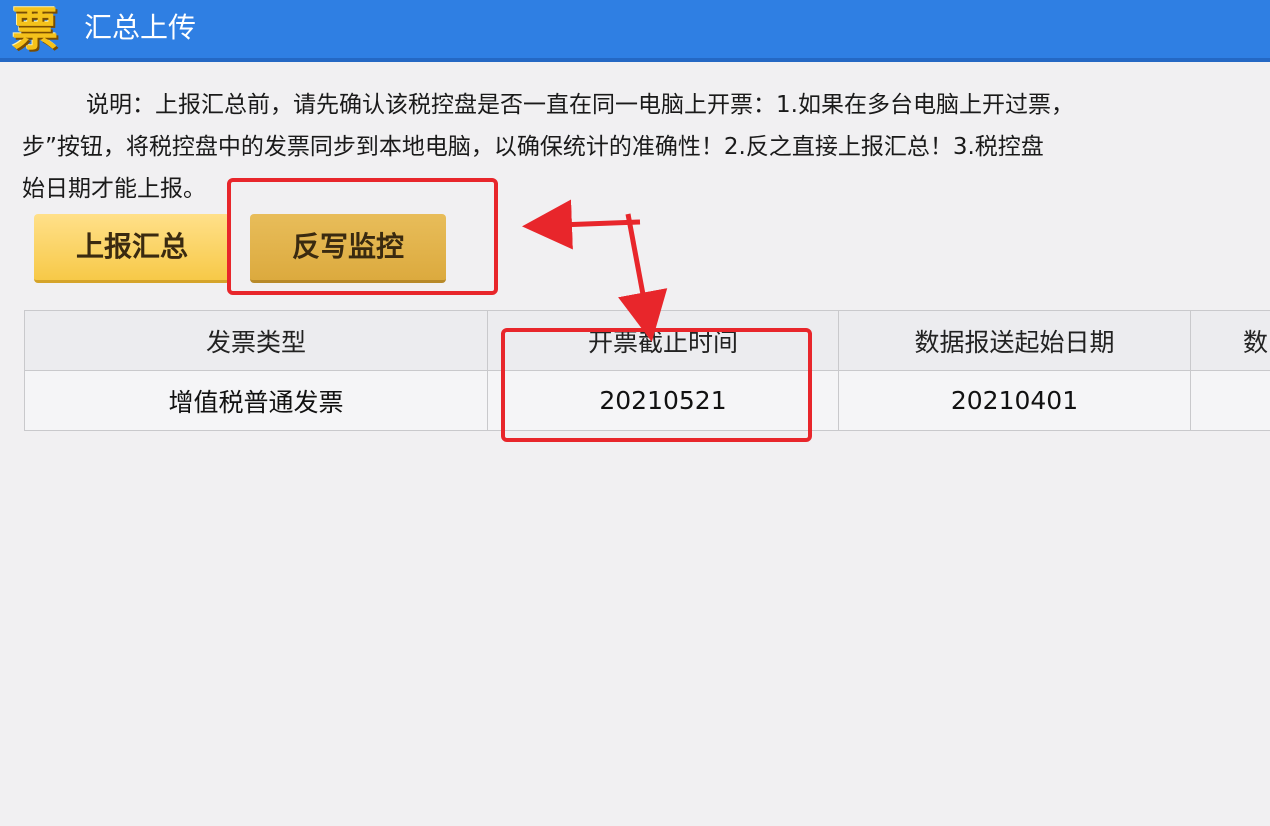 The height and width of the screenshot is (826, 1270). I want to click on arrow-to-writeback-icon, so click(581, 224).